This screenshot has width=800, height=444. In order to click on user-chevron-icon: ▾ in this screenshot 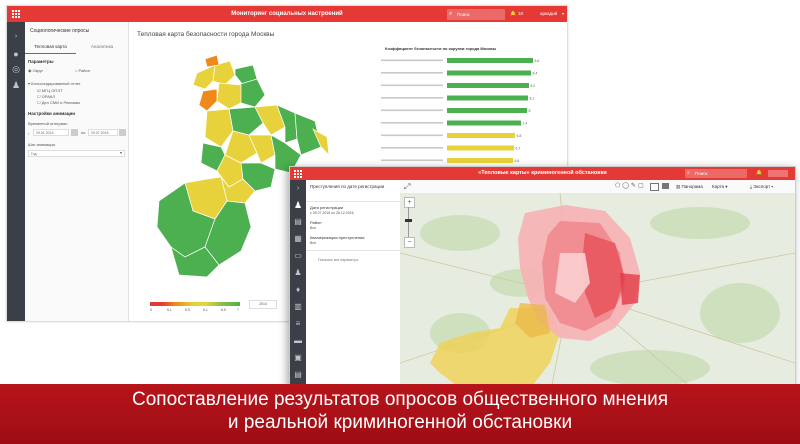, I will do `click(563, 14)`.